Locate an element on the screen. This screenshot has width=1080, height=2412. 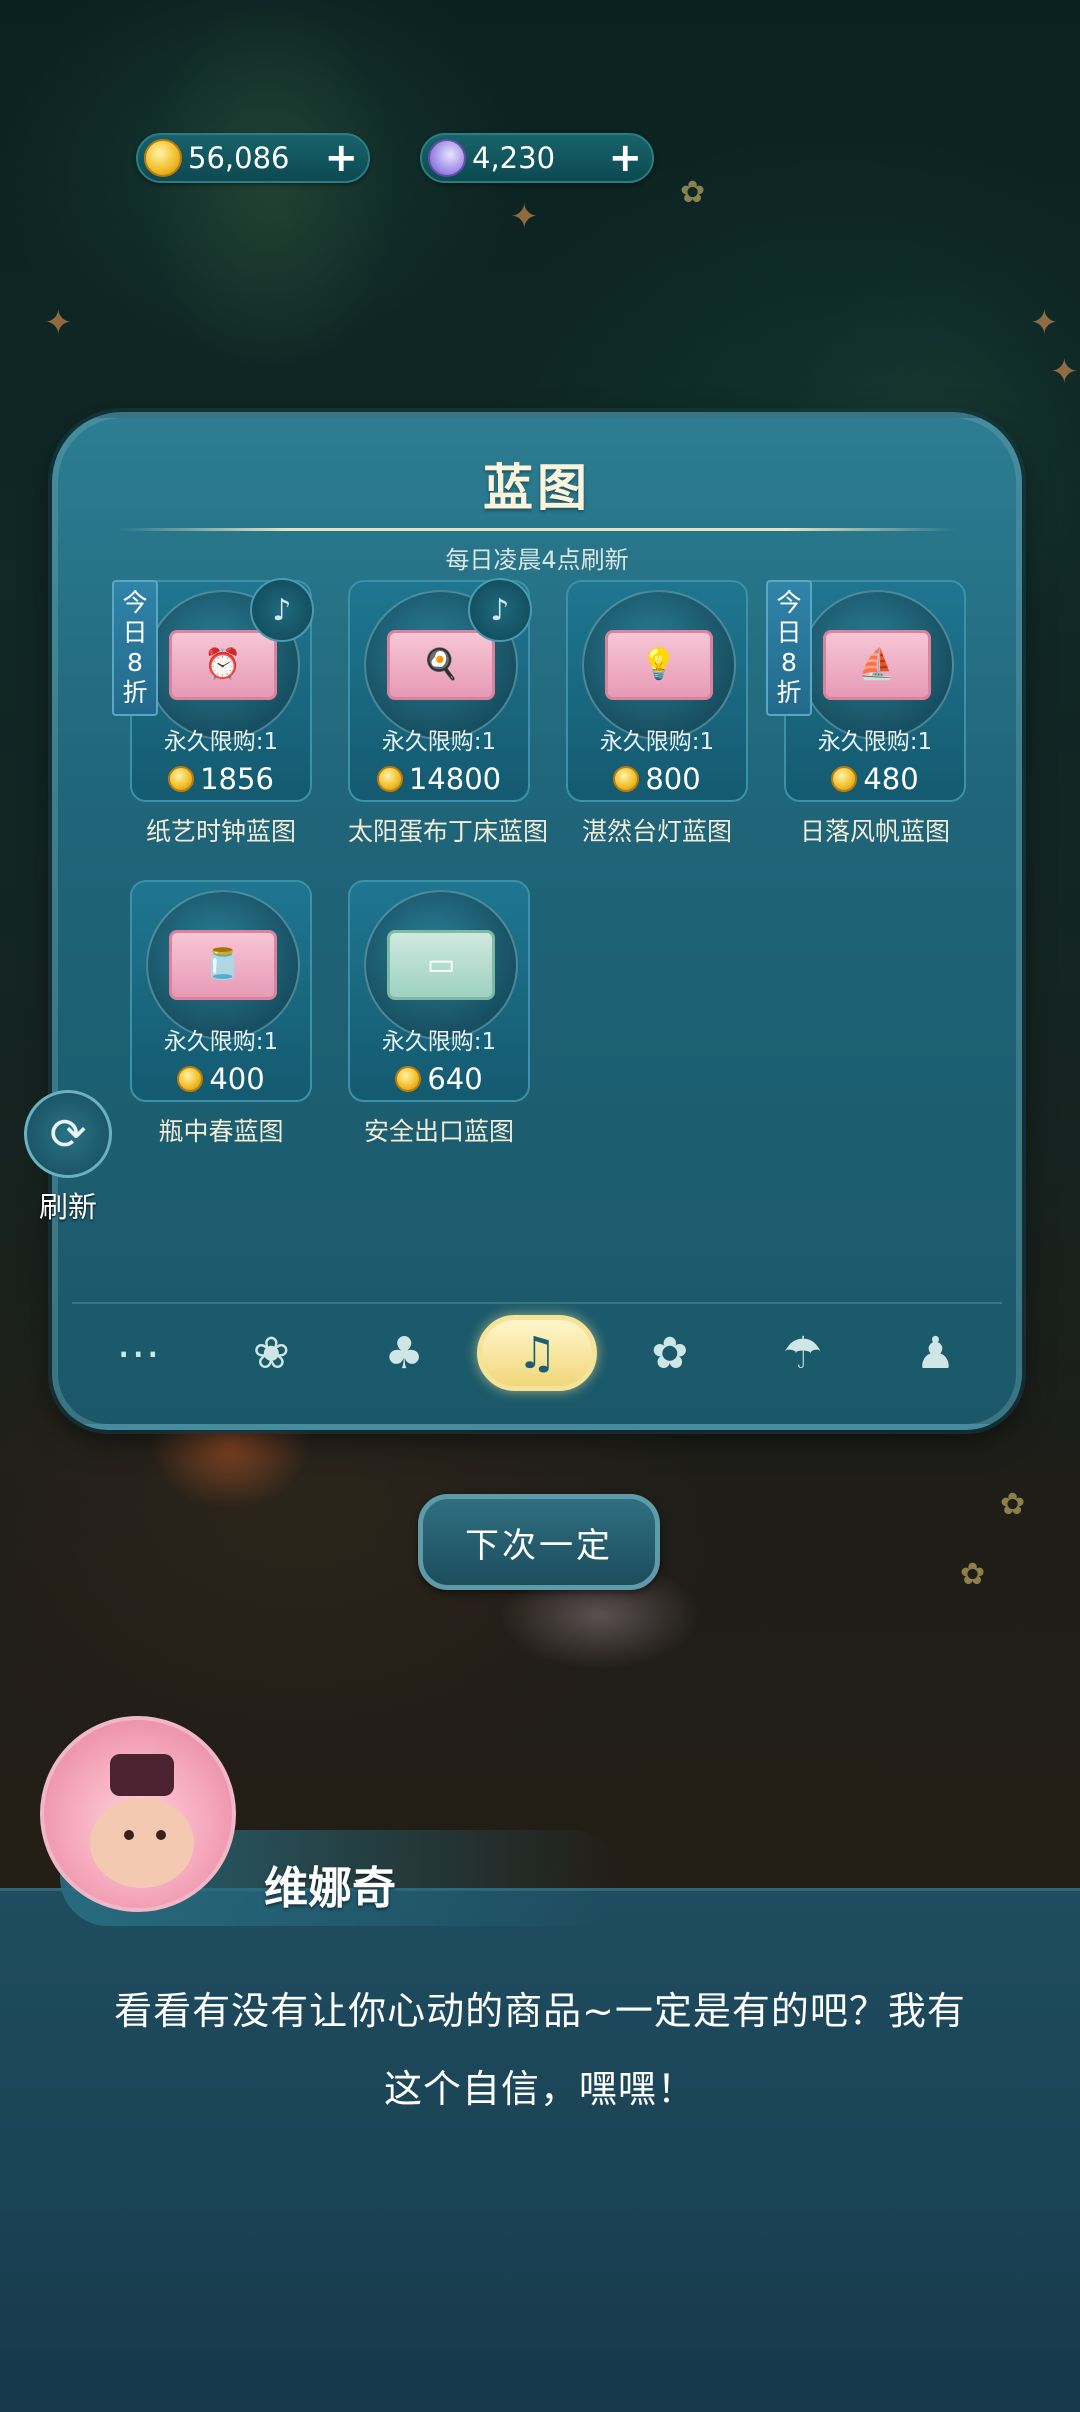
moon-gem-balance: 4,230 + is located at coordinates (537, 158).